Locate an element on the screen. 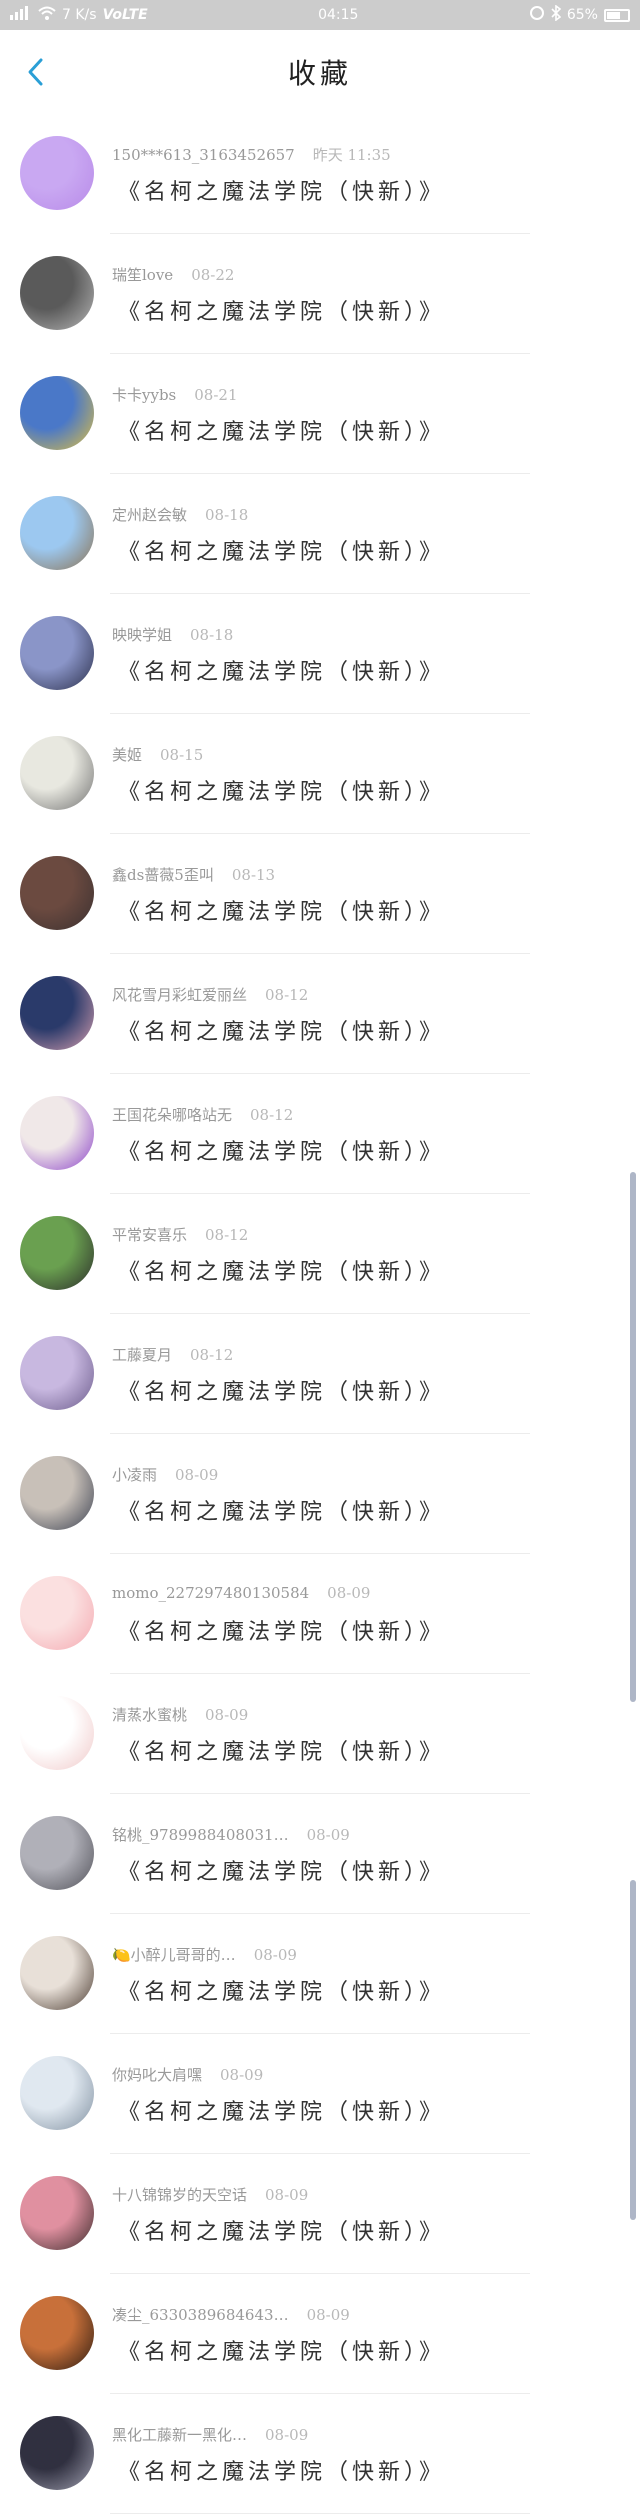  wifi-icon is located at coordinates (47, 15).